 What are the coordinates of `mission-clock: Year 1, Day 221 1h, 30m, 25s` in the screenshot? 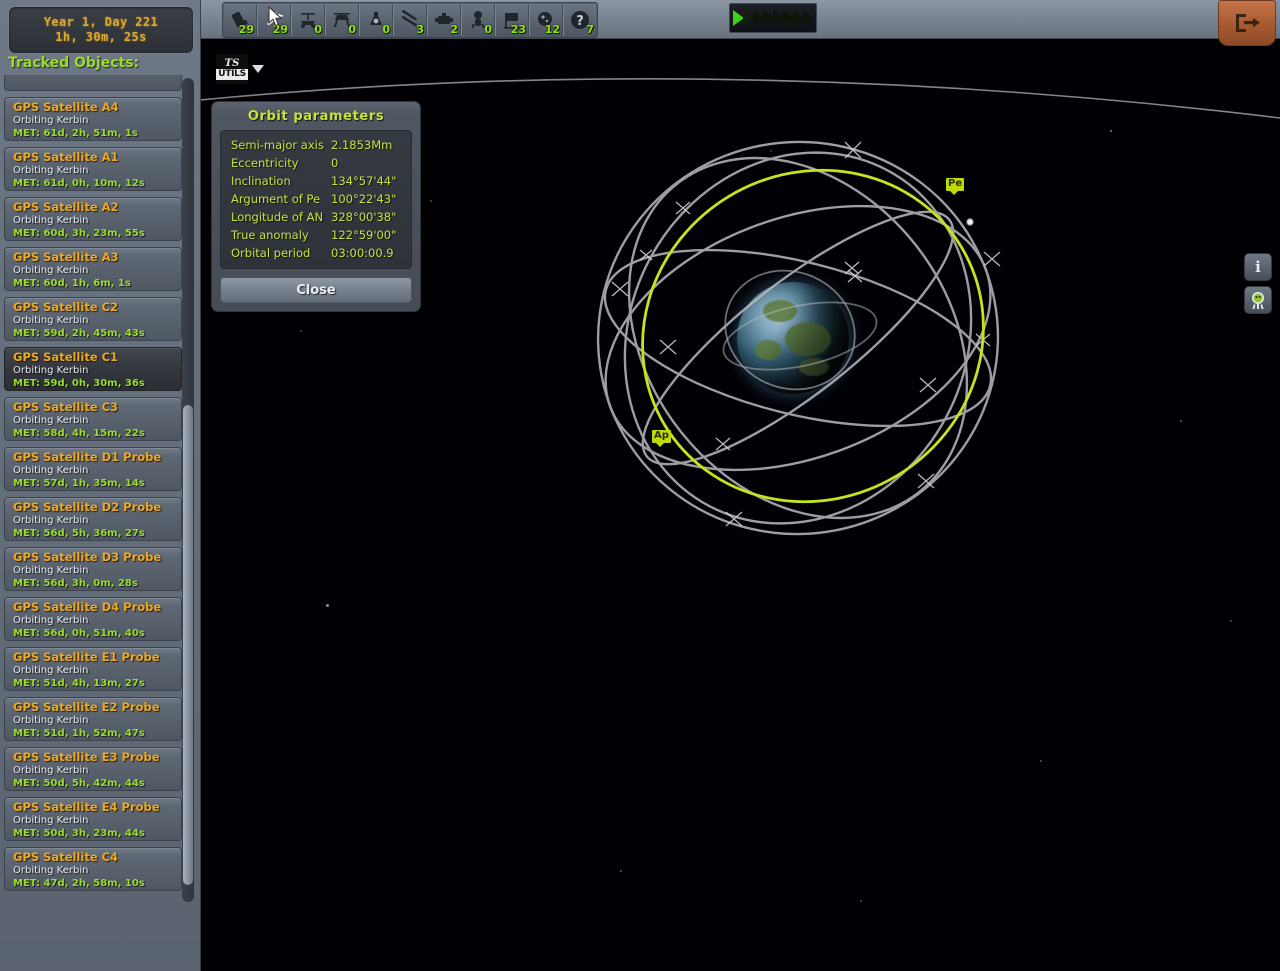 It's located at (101, 30).